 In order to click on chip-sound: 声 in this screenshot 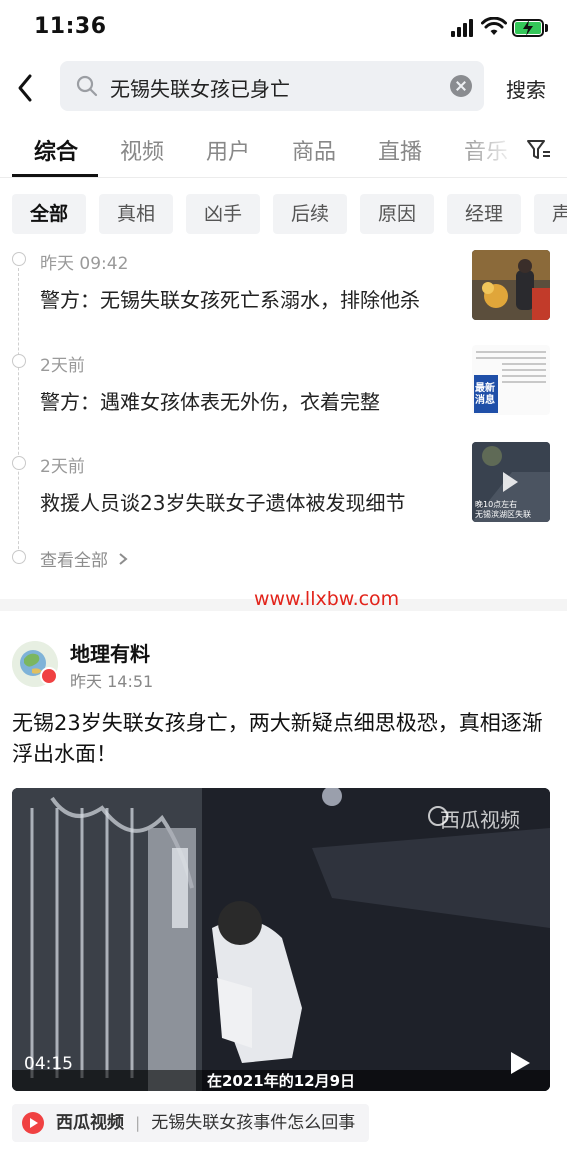, I will do `click(550, 214)`.